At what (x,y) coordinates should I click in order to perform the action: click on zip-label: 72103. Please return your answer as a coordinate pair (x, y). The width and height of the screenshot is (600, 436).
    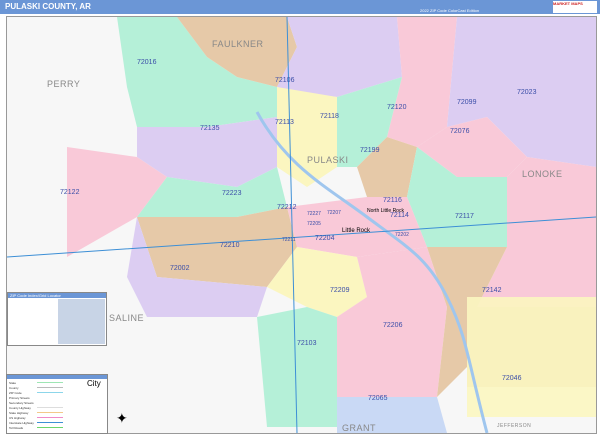
    Looking at the image, I should click on (307, 343).